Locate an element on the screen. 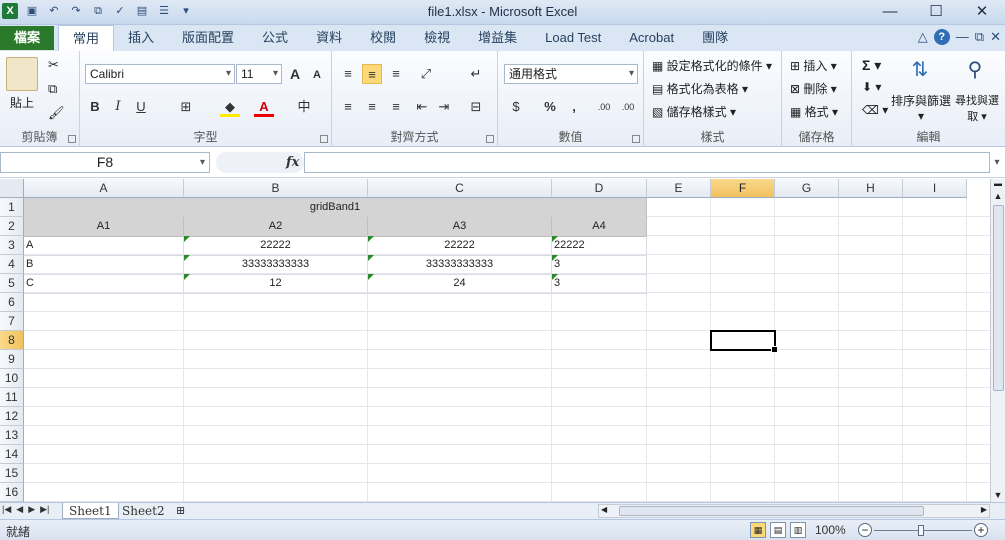  underline-button: U is located at coordinates (141, 107).